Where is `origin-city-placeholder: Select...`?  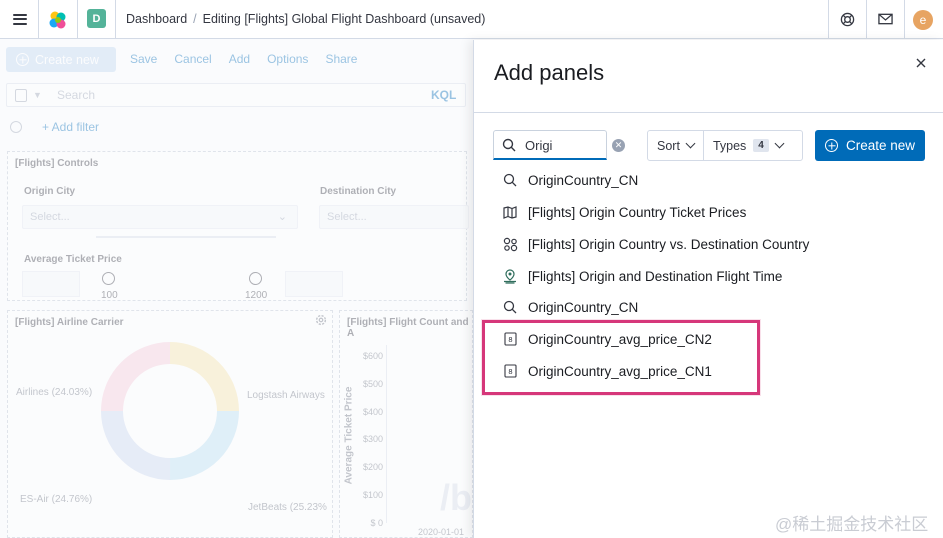
origin-city-placeholder: Select... is located at coordinates (50, 217).